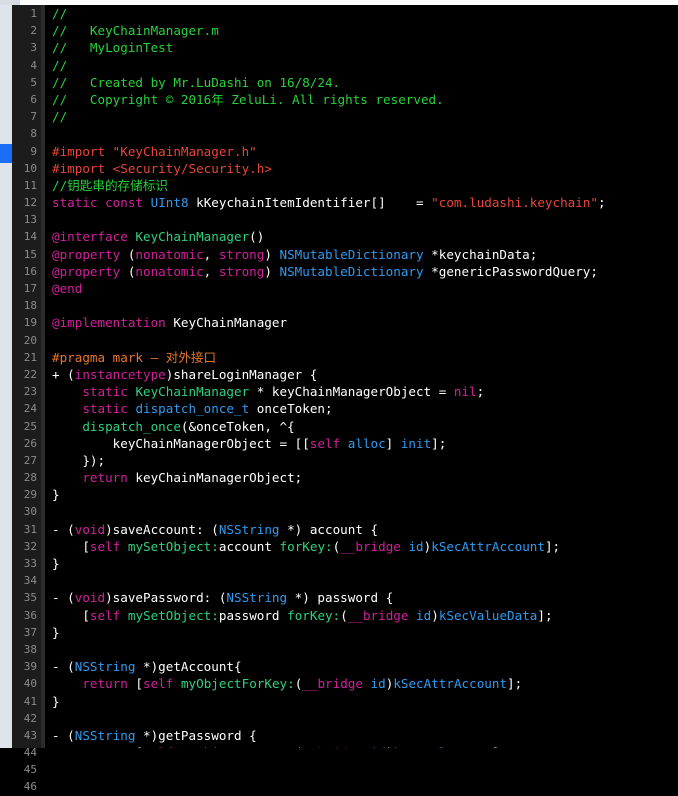 The image size is (678, 796). What do you see at coordinates (365, 477) in the screenshot?
I see `code-line: return keyChainManagerObject;` at bounding box center [365, 477].